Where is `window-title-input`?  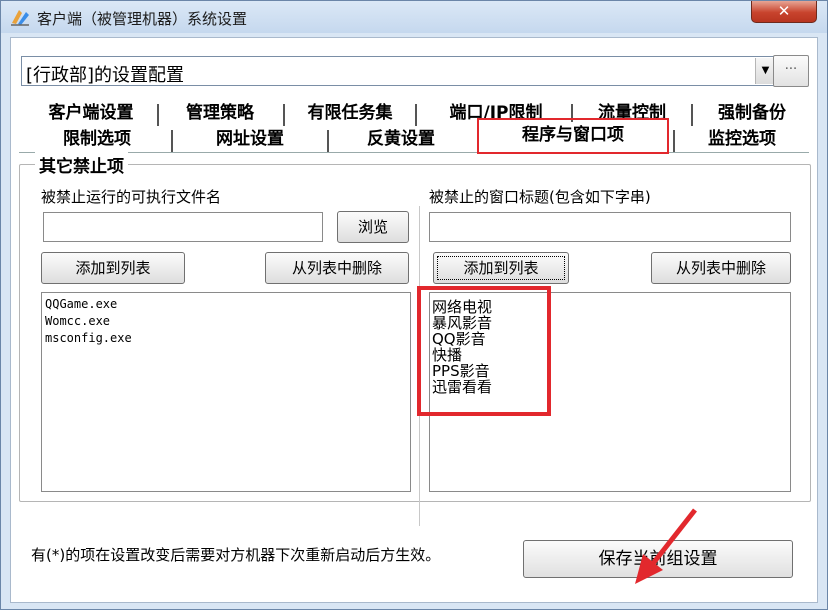 window-title-input is located at coordinates (610, 227).